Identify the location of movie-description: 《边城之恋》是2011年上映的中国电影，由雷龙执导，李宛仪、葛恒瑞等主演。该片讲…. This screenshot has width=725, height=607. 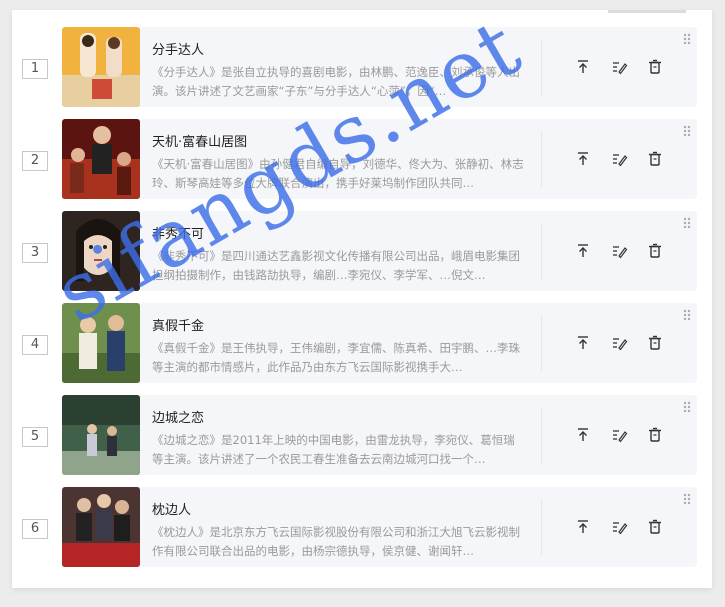
(333, 449).